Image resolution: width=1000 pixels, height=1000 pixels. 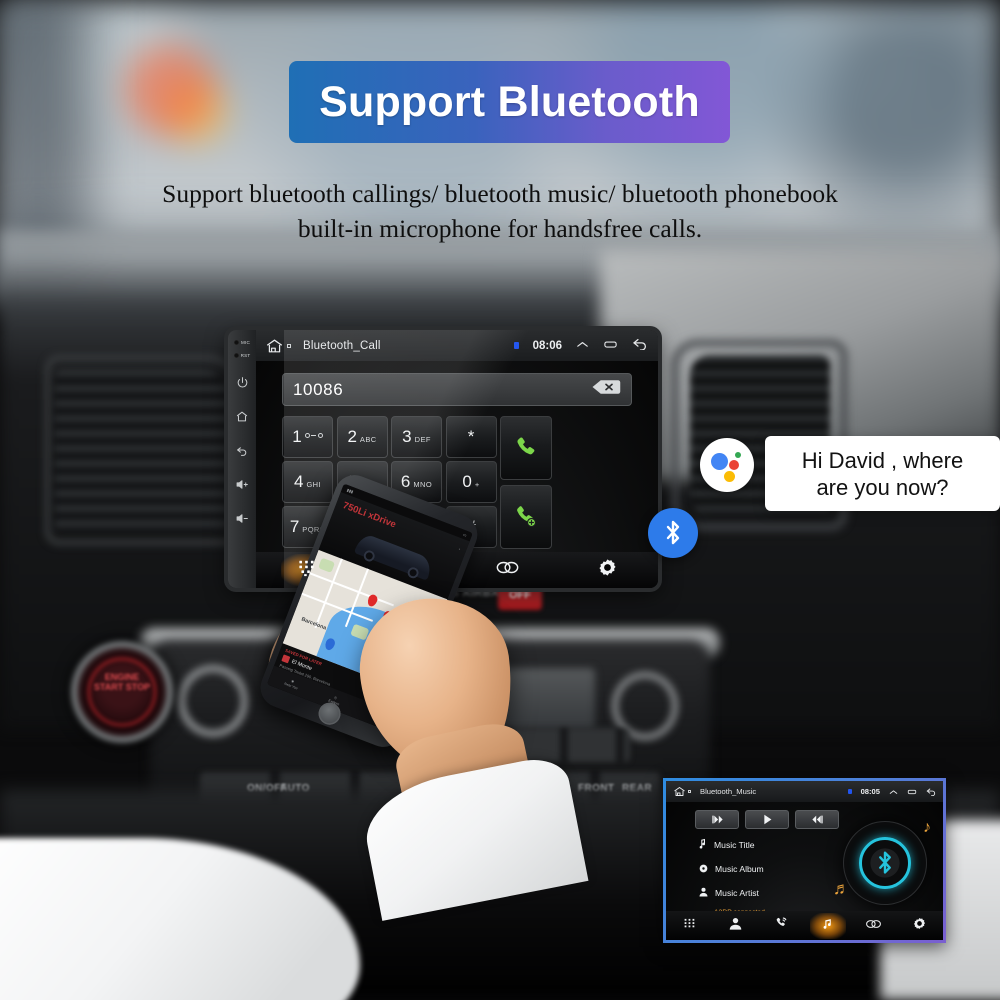 I want to click on music-album-label: Music Album, so click(x=739, y=869).